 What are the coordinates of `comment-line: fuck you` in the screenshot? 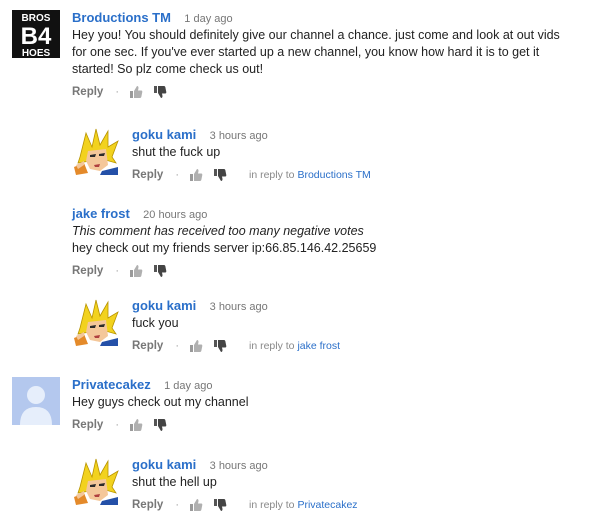 It's located at (357, 323).